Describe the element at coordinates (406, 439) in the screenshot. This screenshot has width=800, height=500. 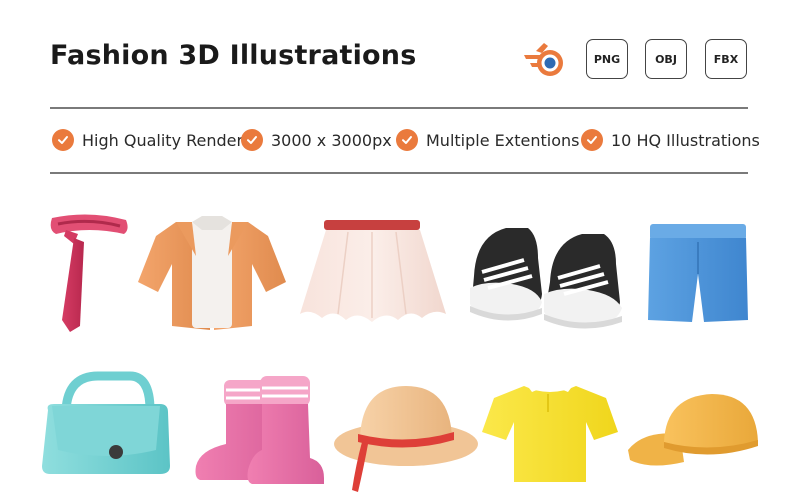
I see `sun-hat-icon` at that location.